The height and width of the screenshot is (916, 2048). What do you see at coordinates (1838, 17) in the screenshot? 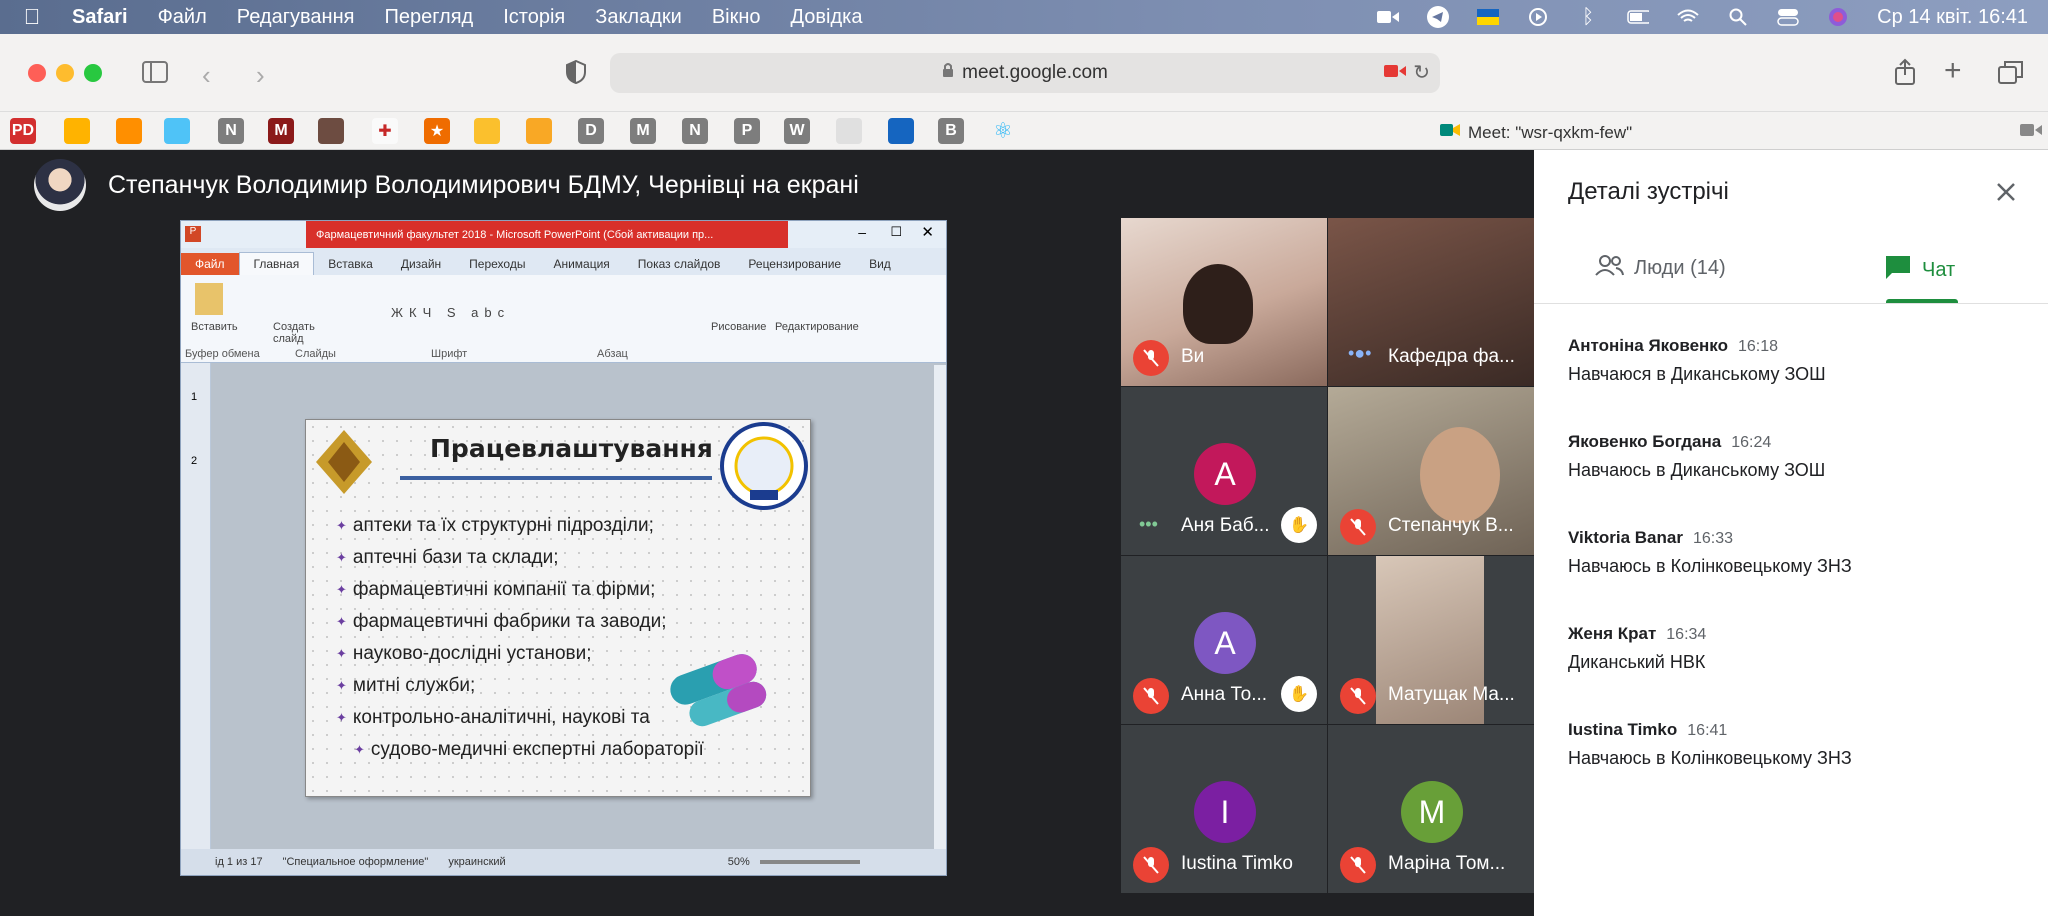
I see `siri-icon` at bounding box center [1838, 17].